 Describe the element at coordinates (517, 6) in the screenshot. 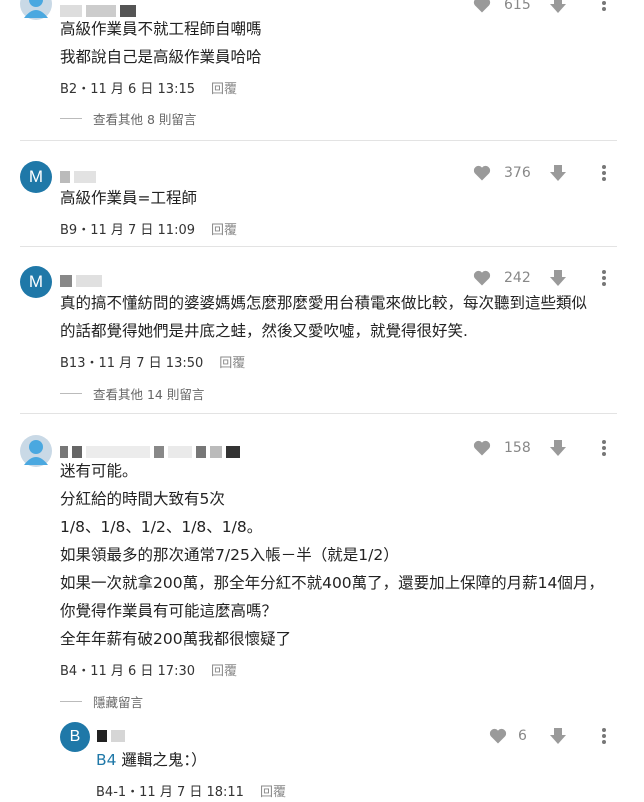

I see `like-count: 615` at that location.